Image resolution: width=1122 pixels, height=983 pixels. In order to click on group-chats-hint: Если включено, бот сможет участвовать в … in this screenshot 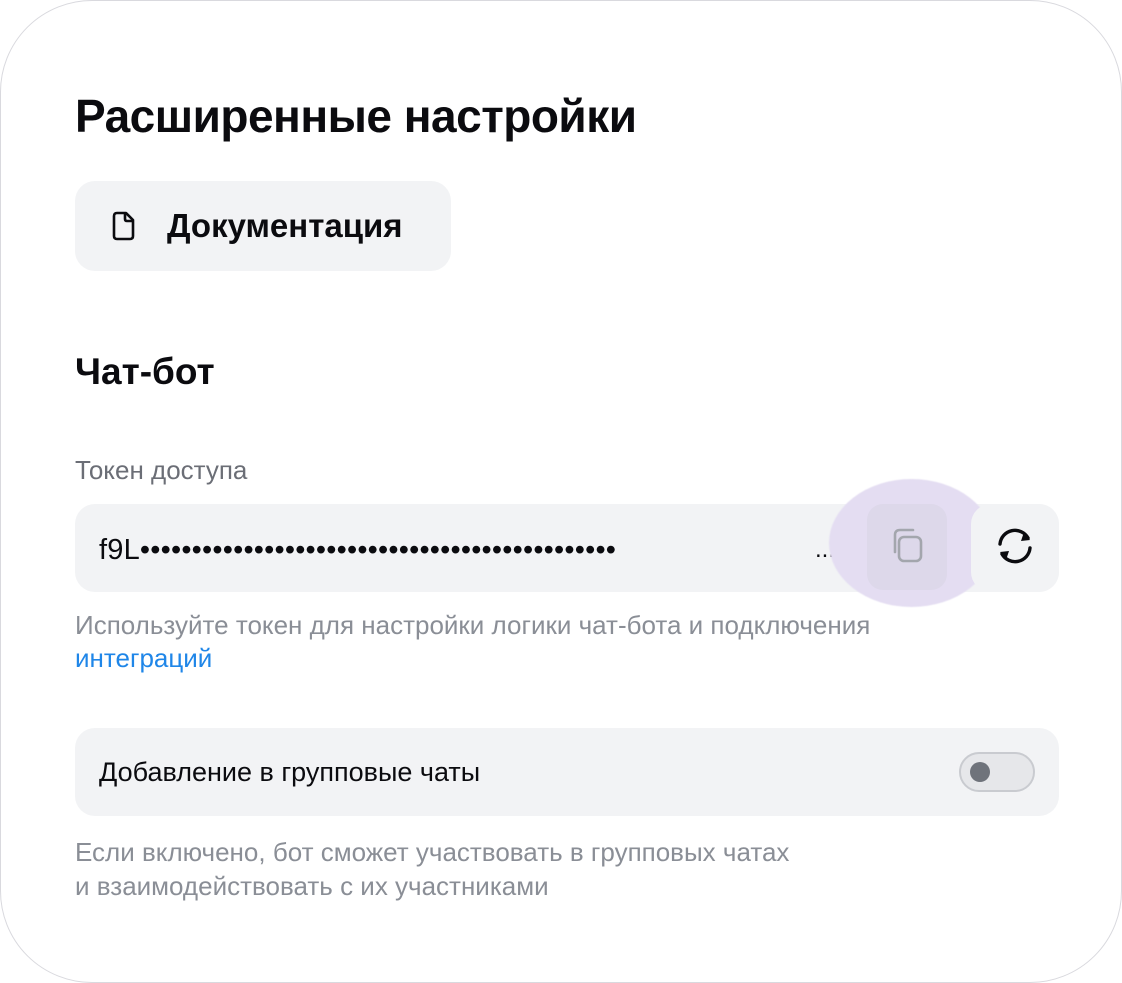, I will do `click(525, 869)`.